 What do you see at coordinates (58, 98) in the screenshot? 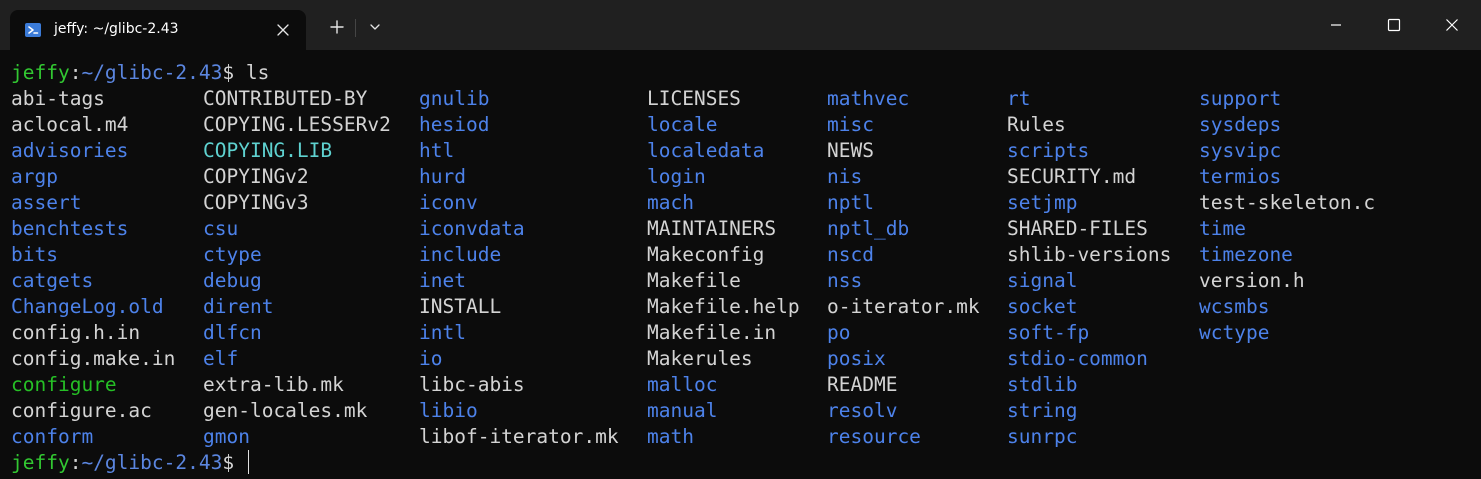
I see `ls-entry-file: abi-tags` at bounding box center [58, 98].